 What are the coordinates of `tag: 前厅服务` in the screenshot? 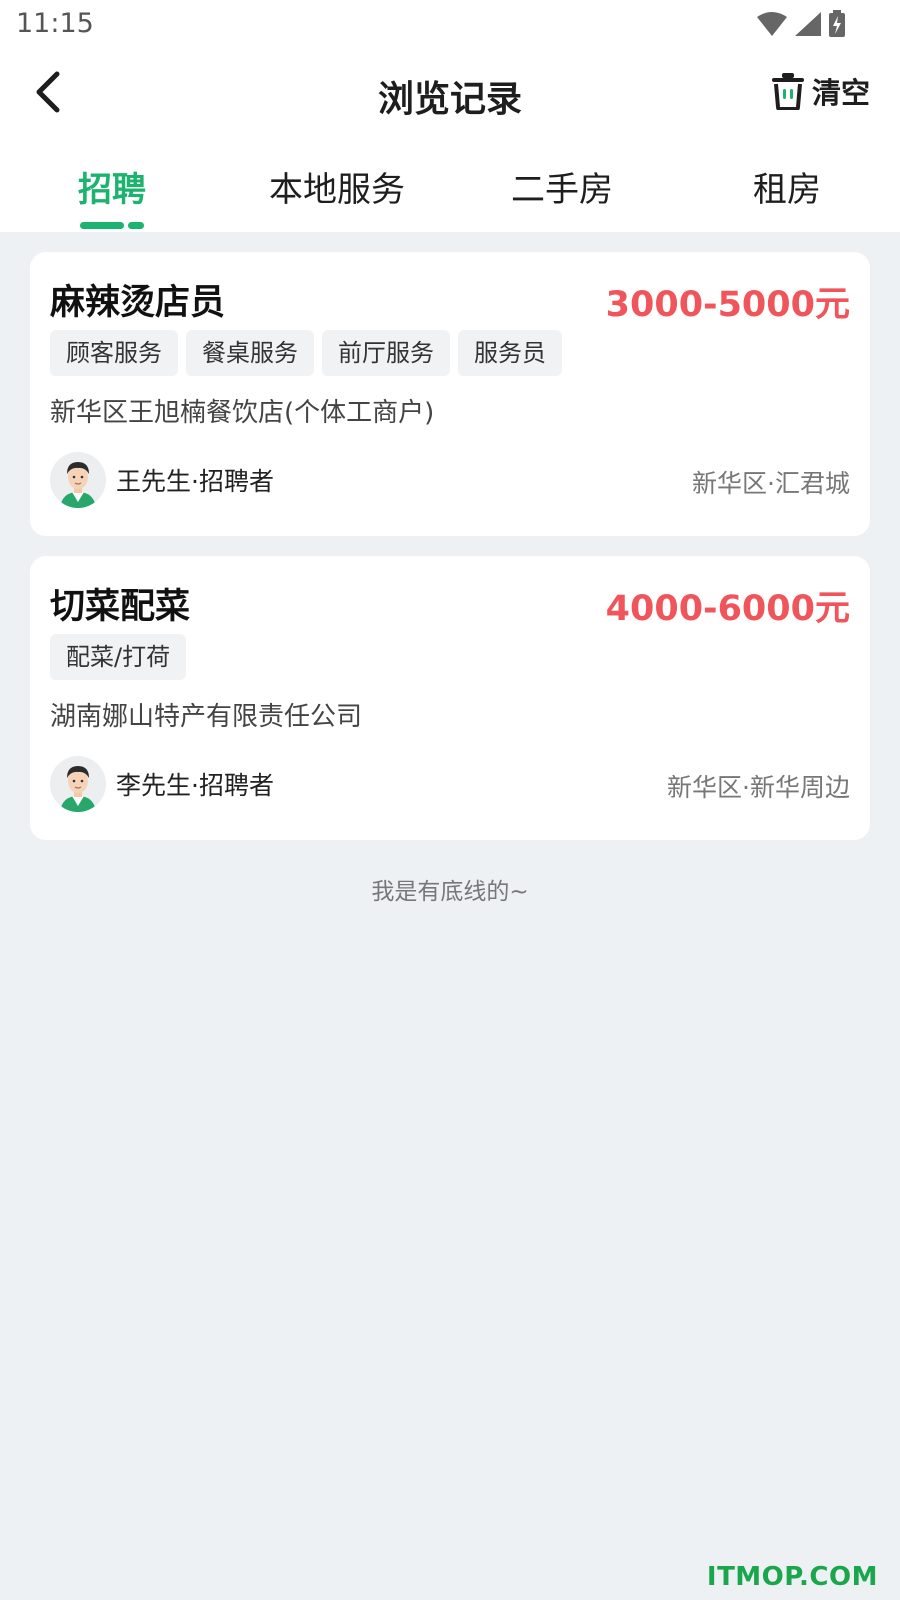 It's located at (386, 353).